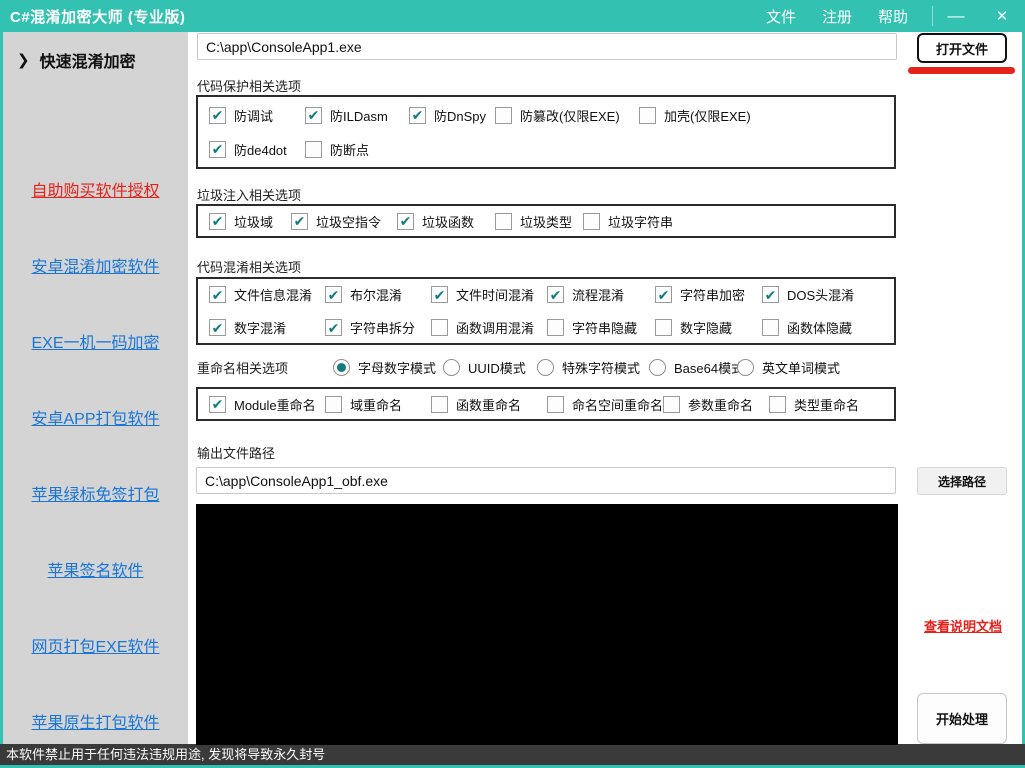 The width and height of the screenshot is (1025, 768). I want to click on checkbox-option: 垃圾函数, so click(446, 221).